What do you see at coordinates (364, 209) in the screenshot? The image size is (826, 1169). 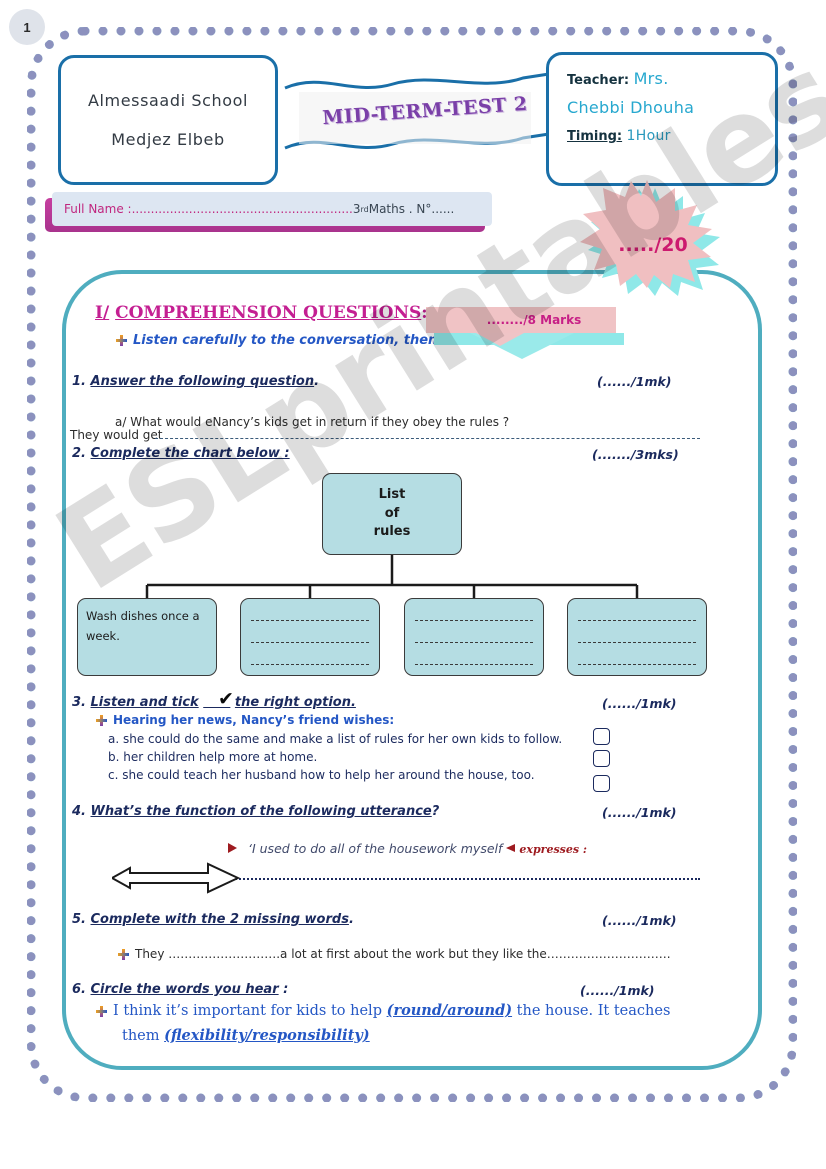 I see `class-ordinal-suffix: rd` at bounding box center [364, 209].